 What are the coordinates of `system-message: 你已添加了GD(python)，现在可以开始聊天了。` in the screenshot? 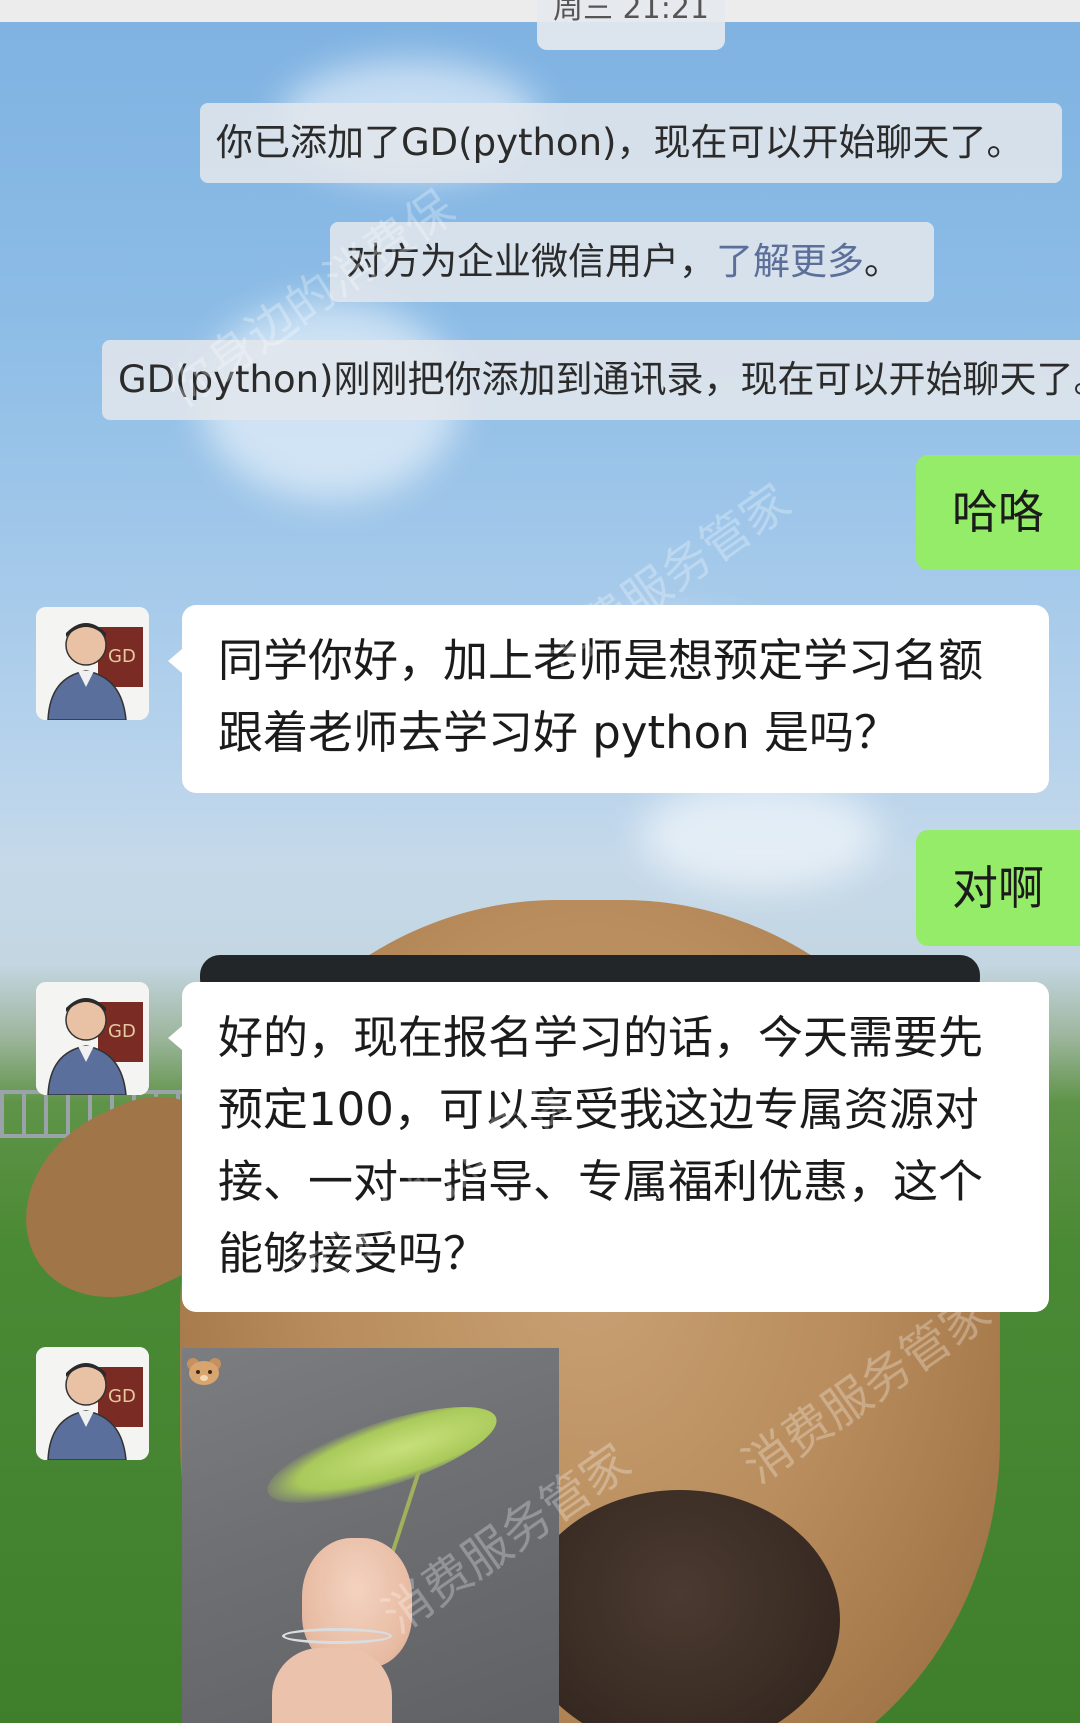 It's located at (631, 143).